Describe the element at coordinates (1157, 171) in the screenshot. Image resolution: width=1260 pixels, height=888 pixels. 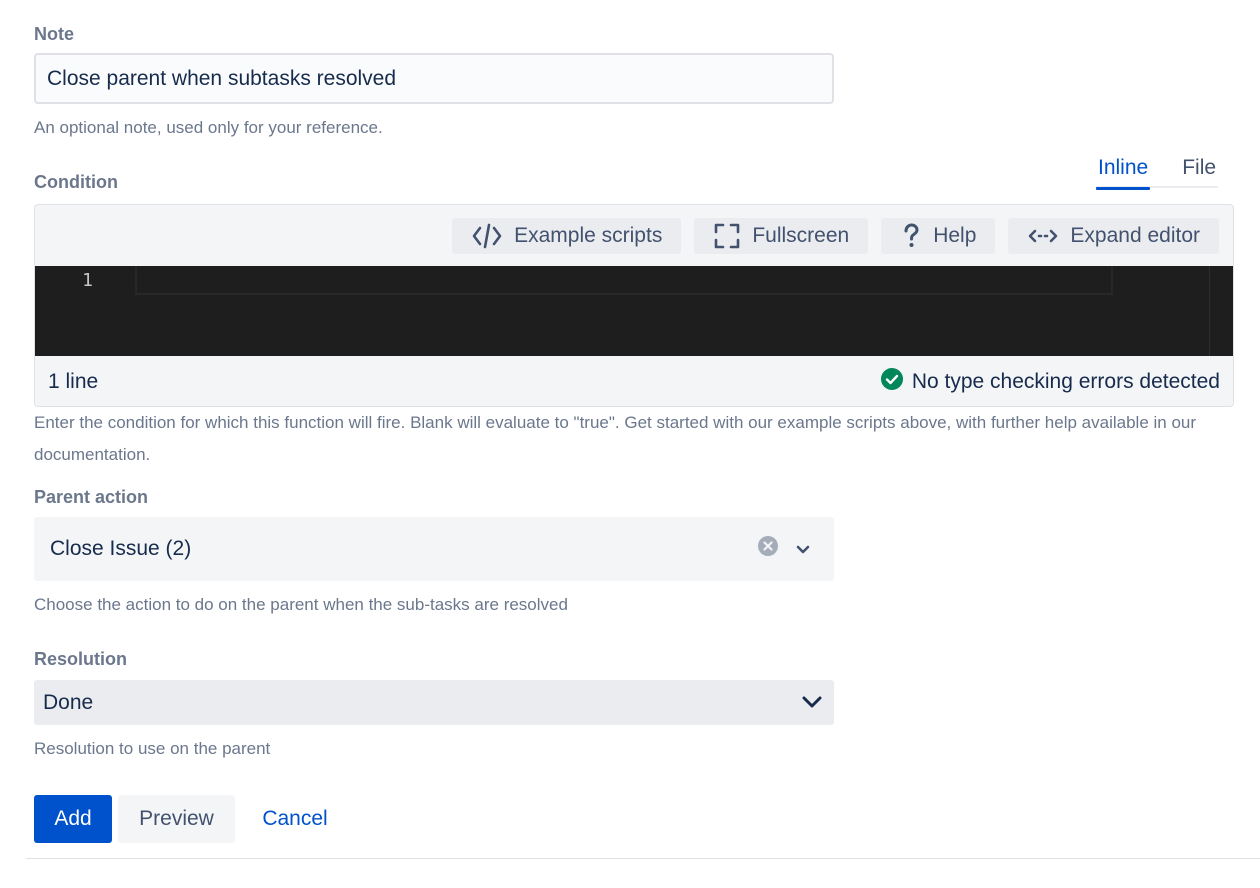
I see `condition-tabs: Inline File` at that location.